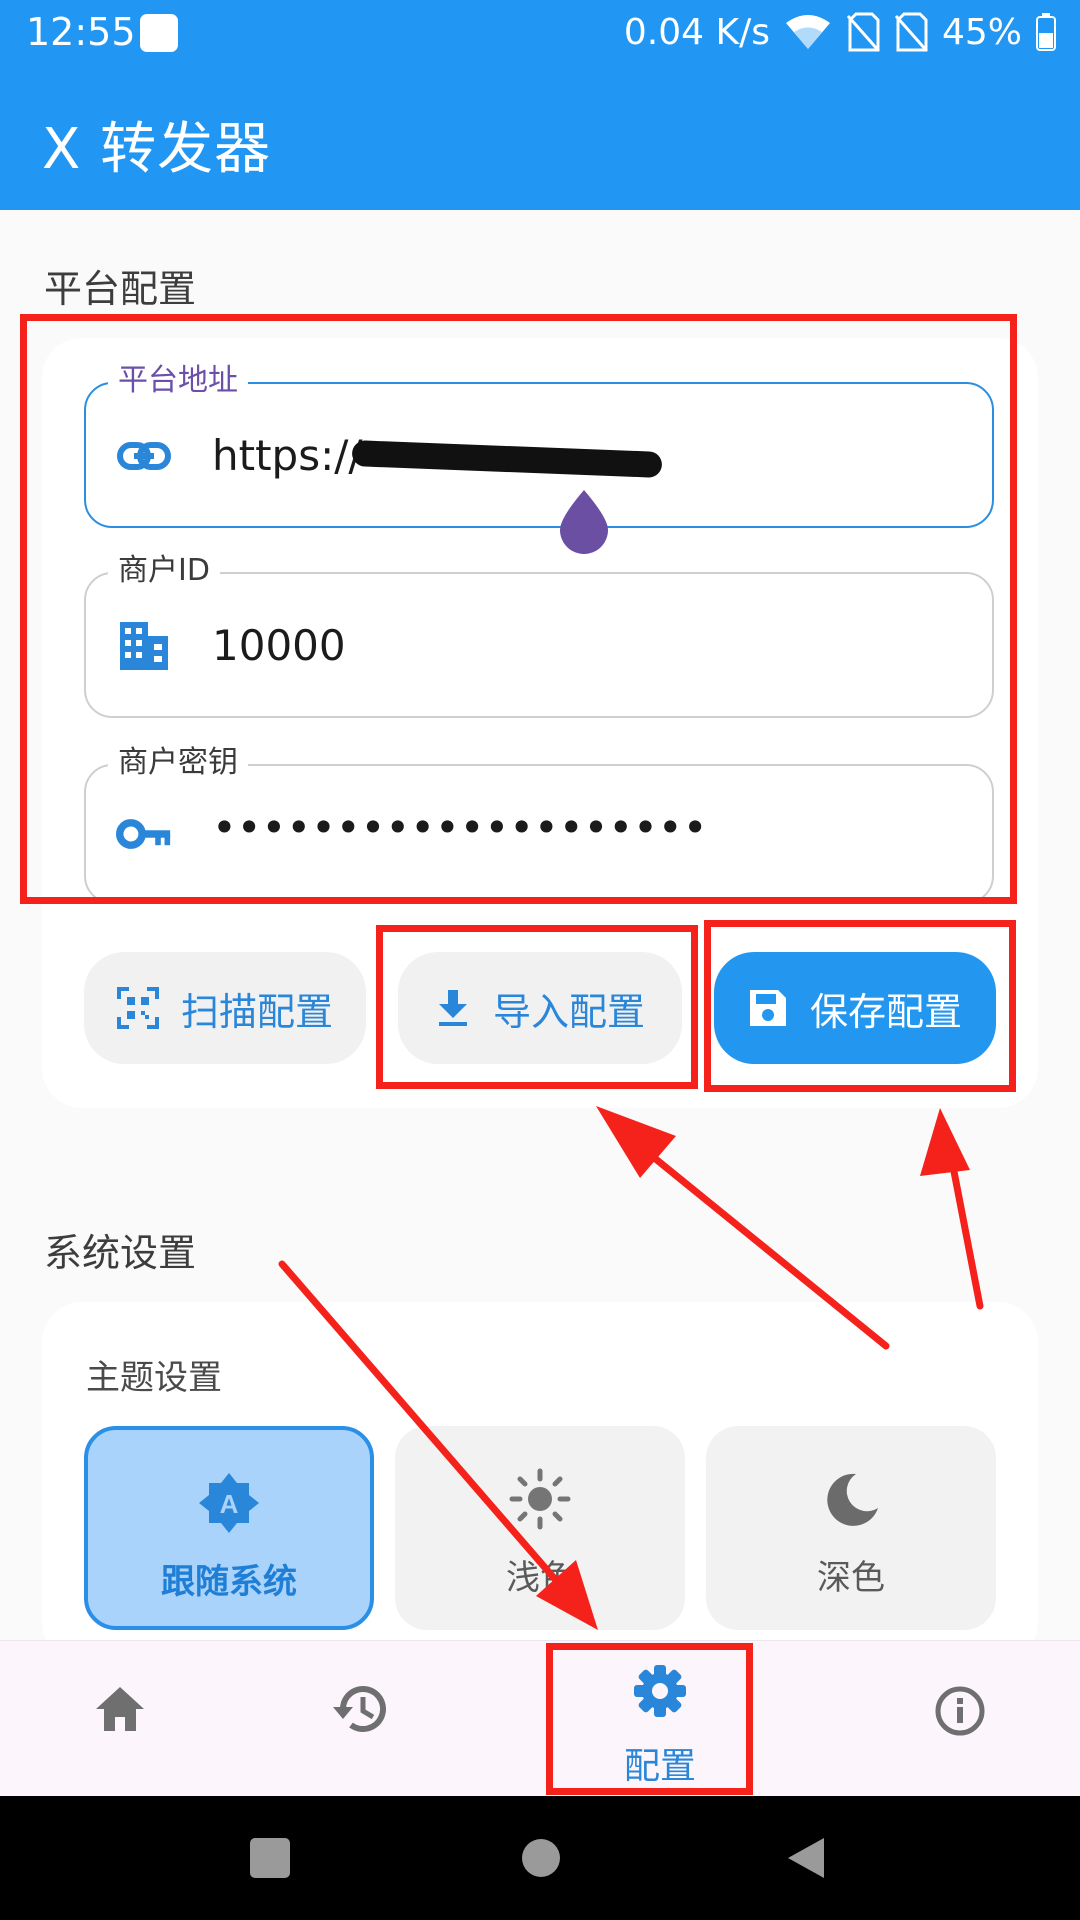  Describe the element at coordinates (568, 1011) in the screenshot. I see `import-config-label: 导入配置` at that location.